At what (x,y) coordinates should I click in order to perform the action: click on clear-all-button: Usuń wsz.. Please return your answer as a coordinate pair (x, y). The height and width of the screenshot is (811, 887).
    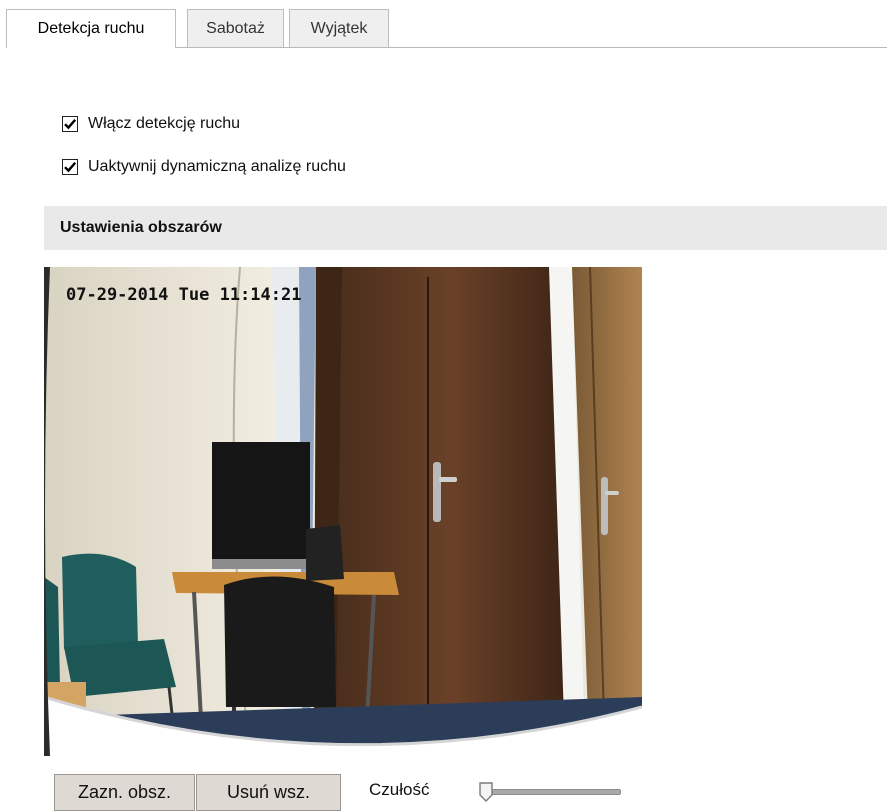
    Looking at the image, I should click on (268, 792).